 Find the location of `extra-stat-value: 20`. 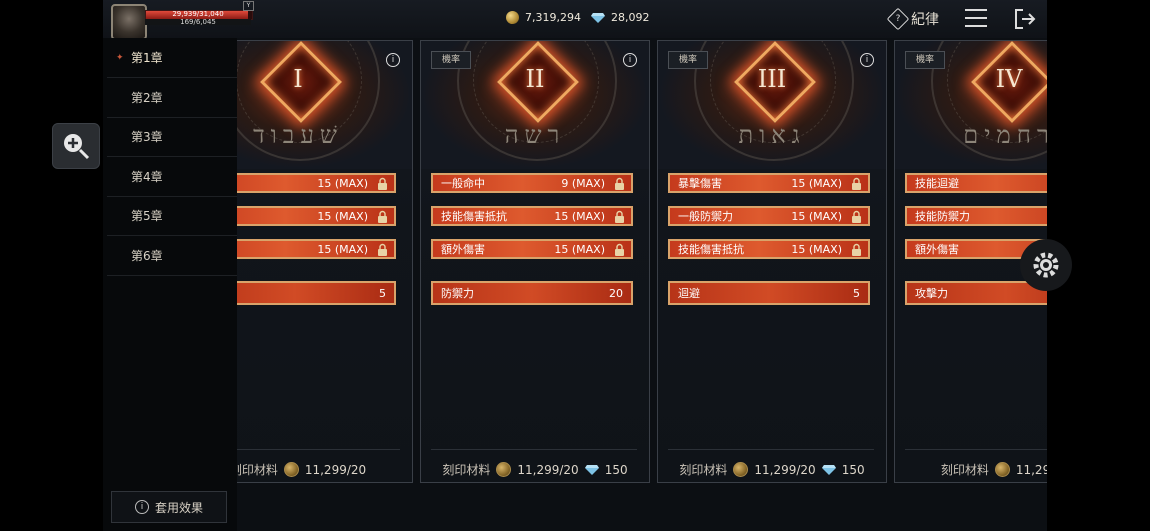

extra-stat-value: 20 is located at coordinates (616, 293).